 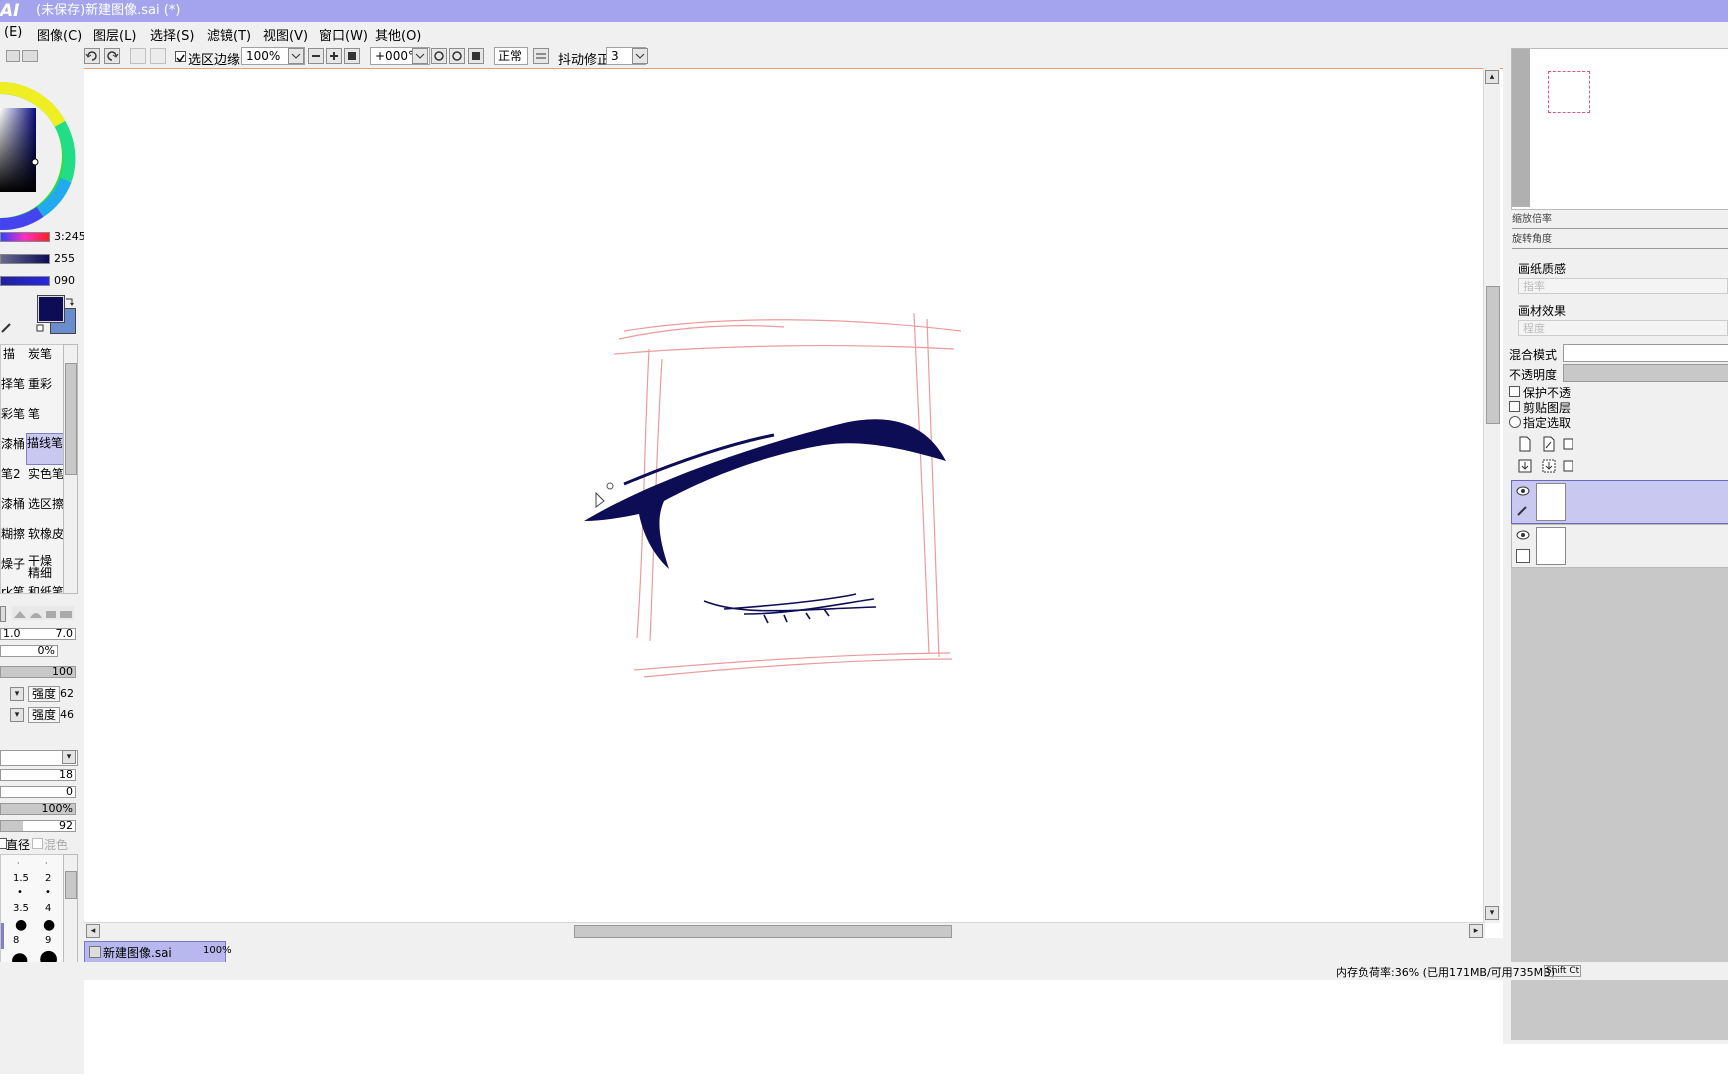 I want to click on rotate-left-button, so click(x=439, y=56).